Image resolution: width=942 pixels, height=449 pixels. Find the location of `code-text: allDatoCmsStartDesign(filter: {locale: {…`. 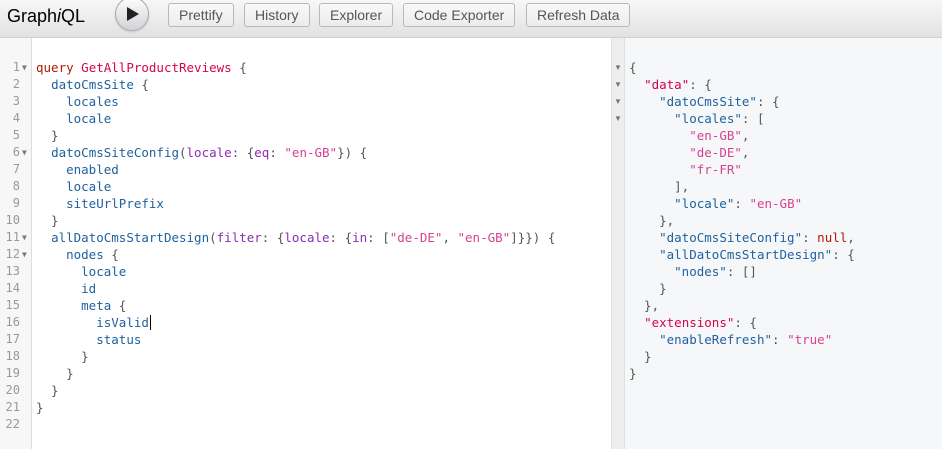

code-text: allDatoCmsStartDesign(filter: {locale: {… is located at coordinates (295, 237).